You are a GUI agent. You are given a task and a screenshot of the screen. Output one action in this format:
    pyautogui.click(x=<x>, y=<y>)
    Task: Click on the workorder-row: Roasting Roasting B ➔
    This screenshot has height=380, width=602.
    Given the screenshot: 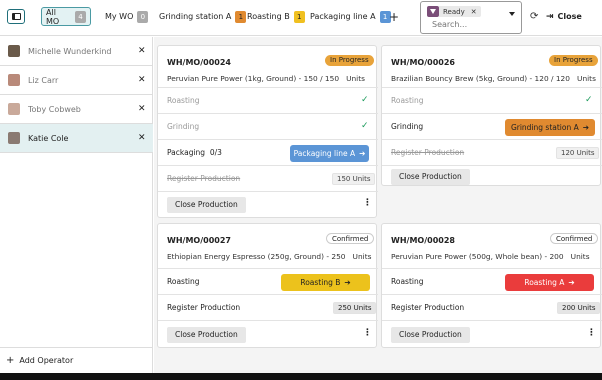 What is the action you would take?
    pyautogui.click(x=268, y=281)
    